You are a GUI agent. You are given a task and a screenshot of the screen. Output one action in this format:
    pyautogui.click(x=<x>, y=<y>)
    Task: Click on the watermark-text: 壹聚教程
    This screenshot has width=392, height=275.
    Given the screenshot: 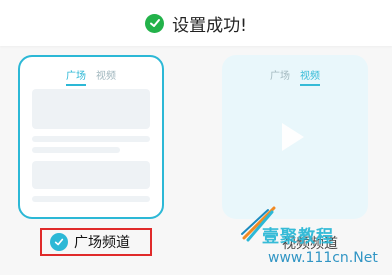 What is the action you would take?
    pyautogui.click(x=298, y=237)
    